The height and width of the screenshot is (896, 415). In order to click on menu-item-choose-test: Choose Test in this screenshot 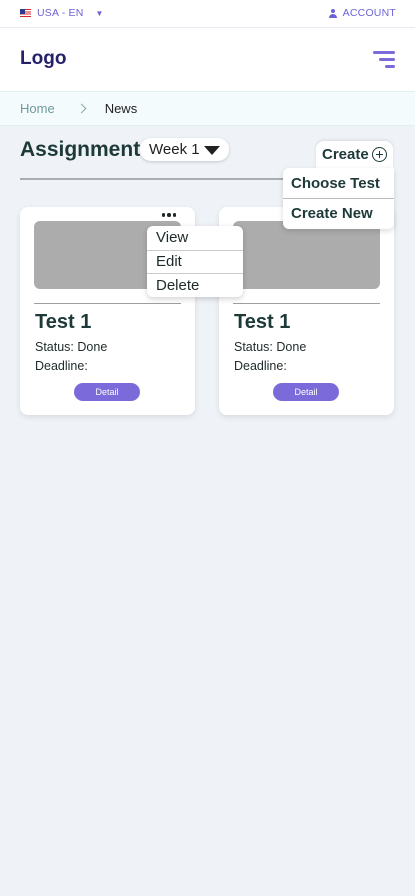, I will do `click(338, 183)`.